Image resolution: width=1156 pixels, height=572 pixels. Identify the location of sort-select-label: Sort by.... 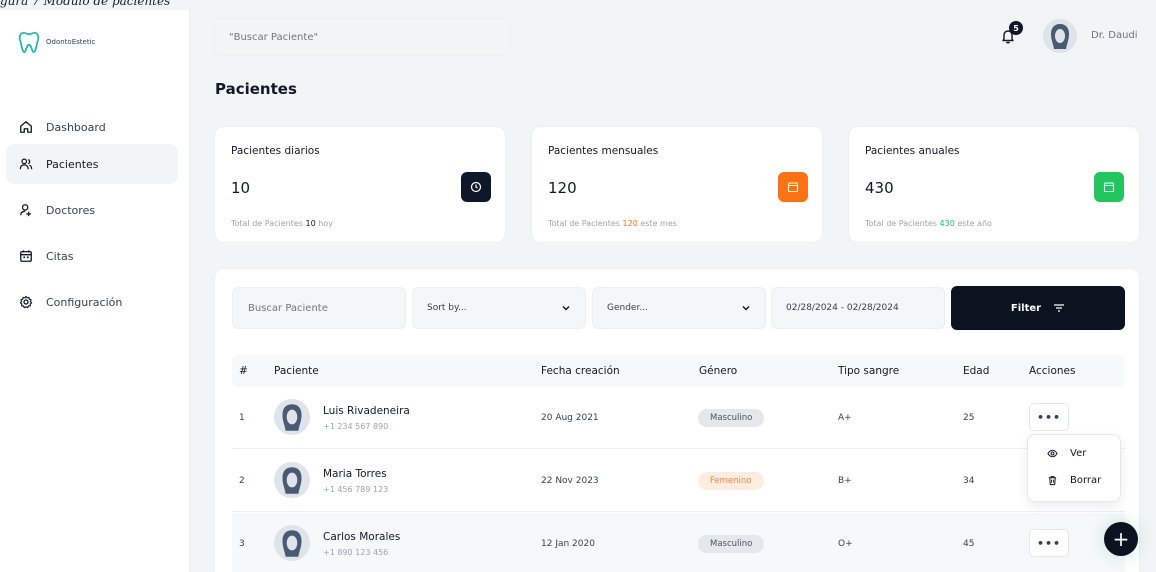
(447, 308).